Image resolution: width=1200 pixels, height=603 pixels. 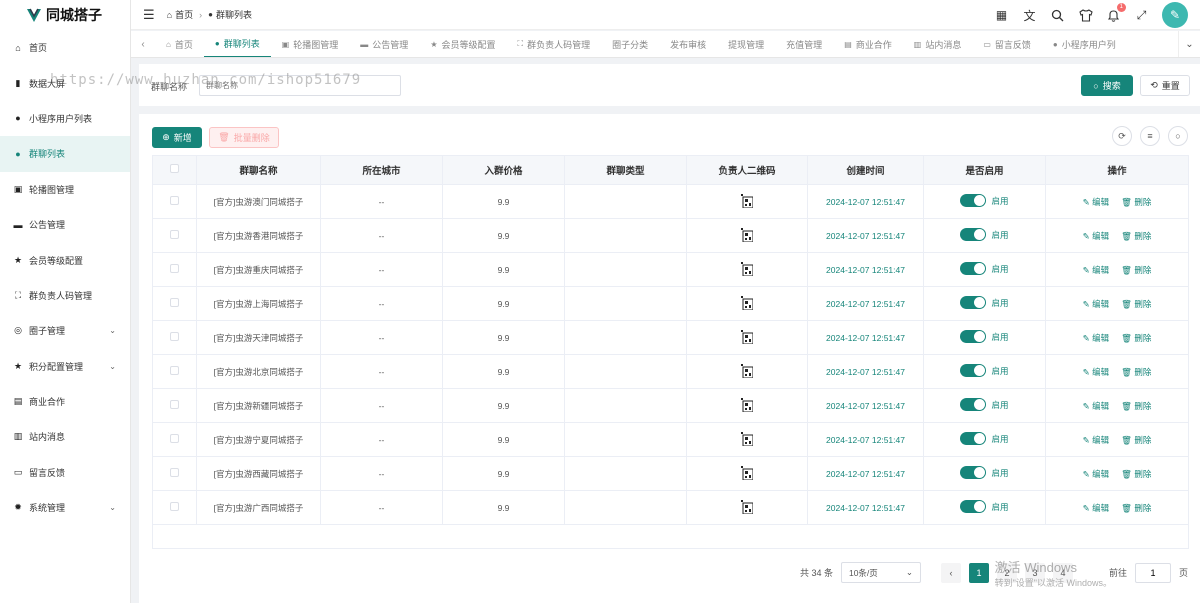 What do you see at coordinates (688, 44) in the screenshot?
I see `tab: 发布审核` at bounding box center [688, 44].